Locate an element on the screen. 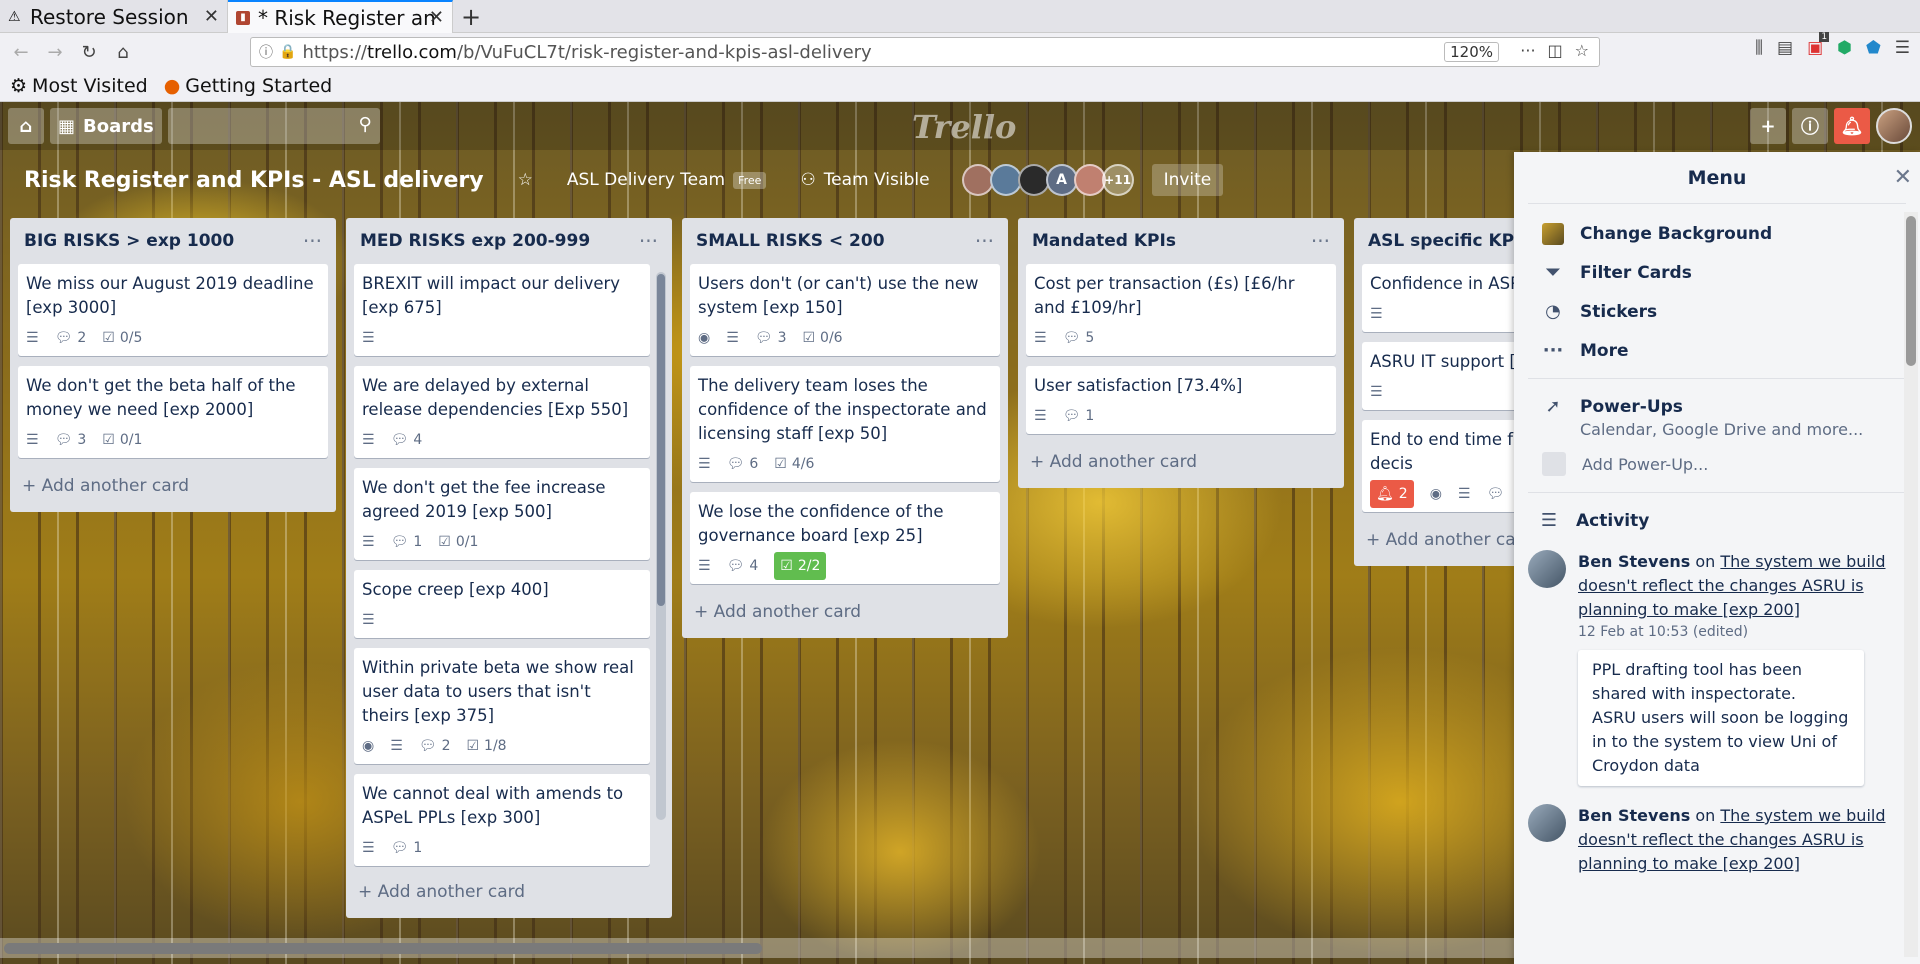  comments-badge: 💬︎ 4 is located at coordinates (407, 440).